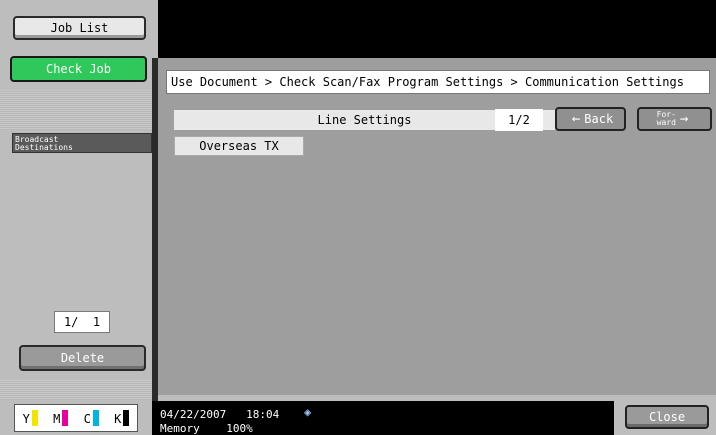 This screenshot has height=435, width=716. What do you see at coordinates (364, 120) in the screenshot?
I see `section-title: Line Settings` at bounding box center [364, 120].